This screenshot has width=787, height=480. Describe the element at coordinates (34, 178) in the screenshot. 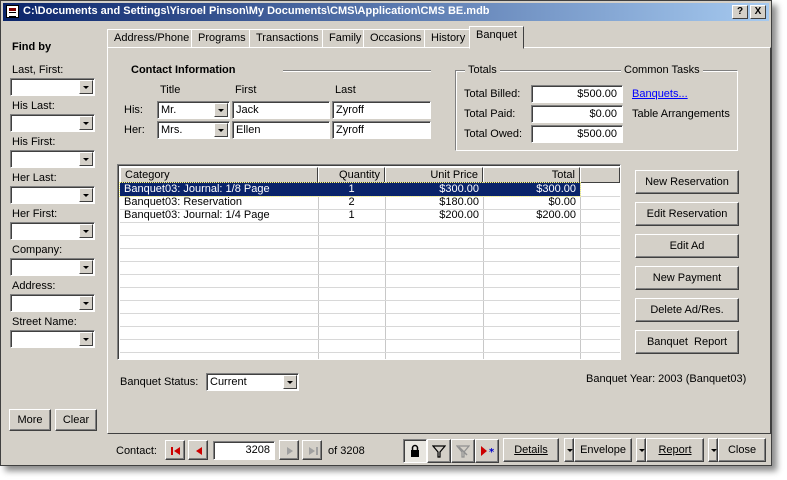

I see `find-label-her-last: Her Last:` at that location.